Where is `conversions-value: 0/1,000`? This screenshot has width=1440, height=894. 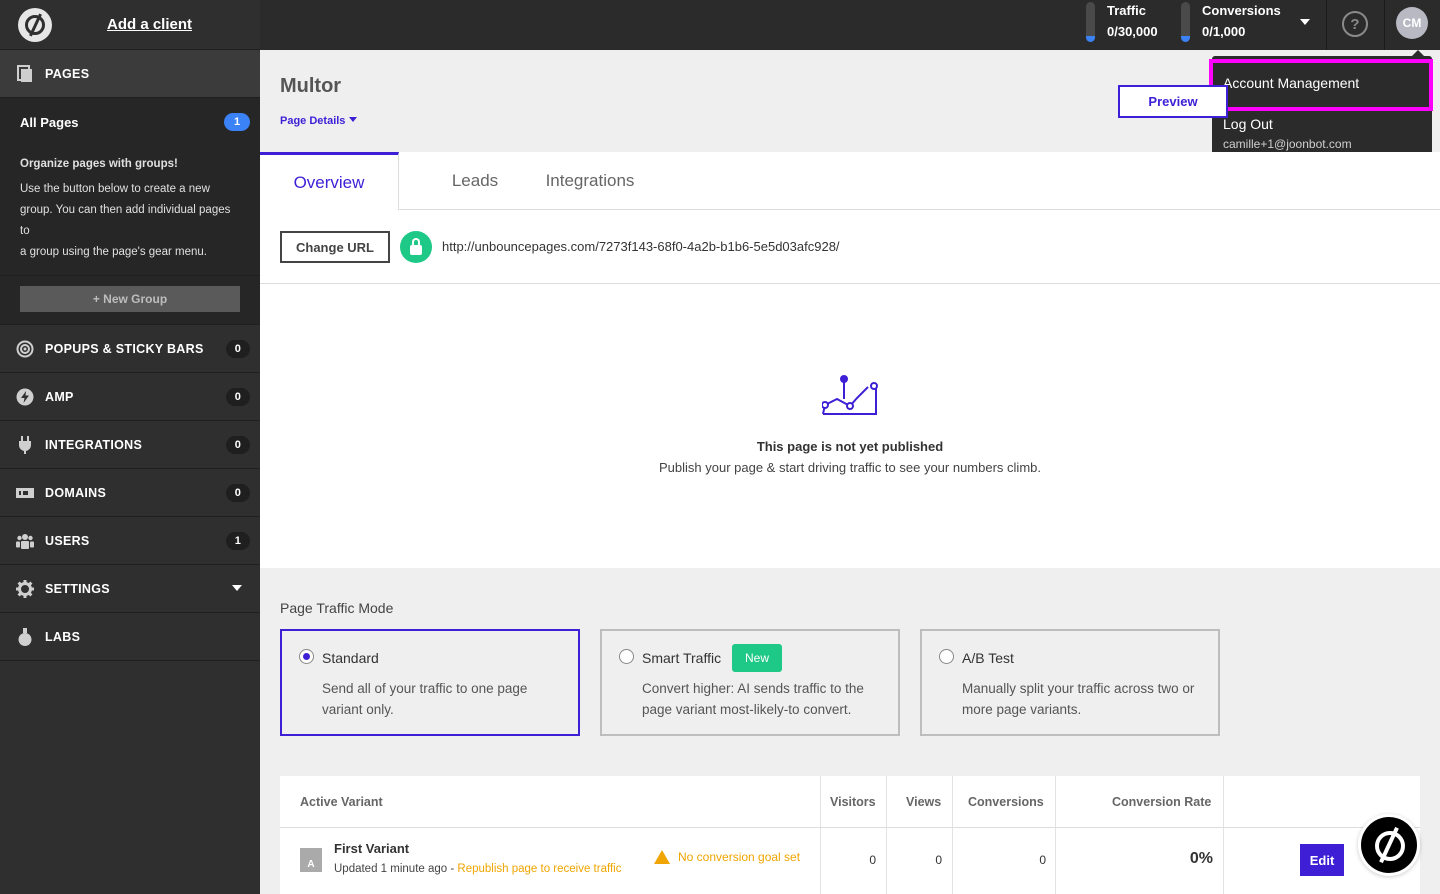 conversions-value: 0/1,000 is located at coordinates (1224, 31).